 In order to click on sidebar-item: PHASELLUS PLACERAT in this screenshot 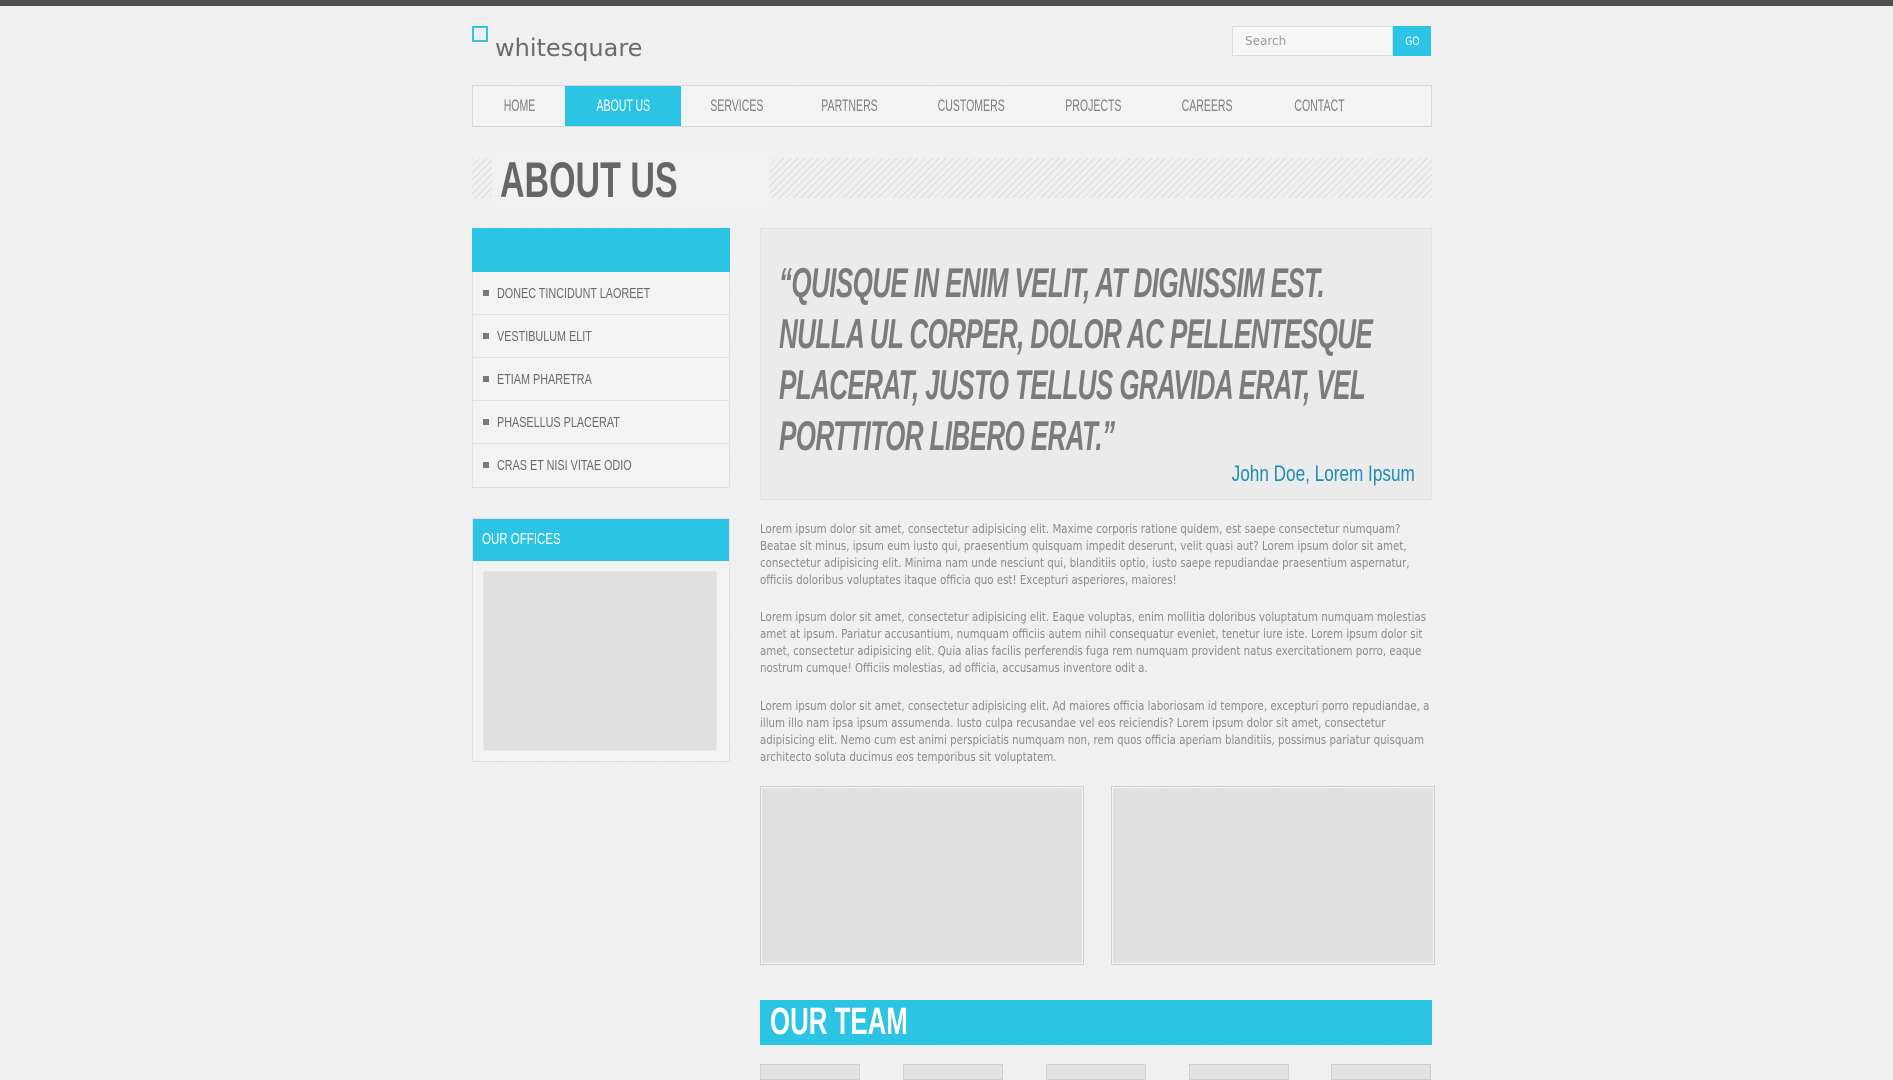, I will do `click(601, 422)`.